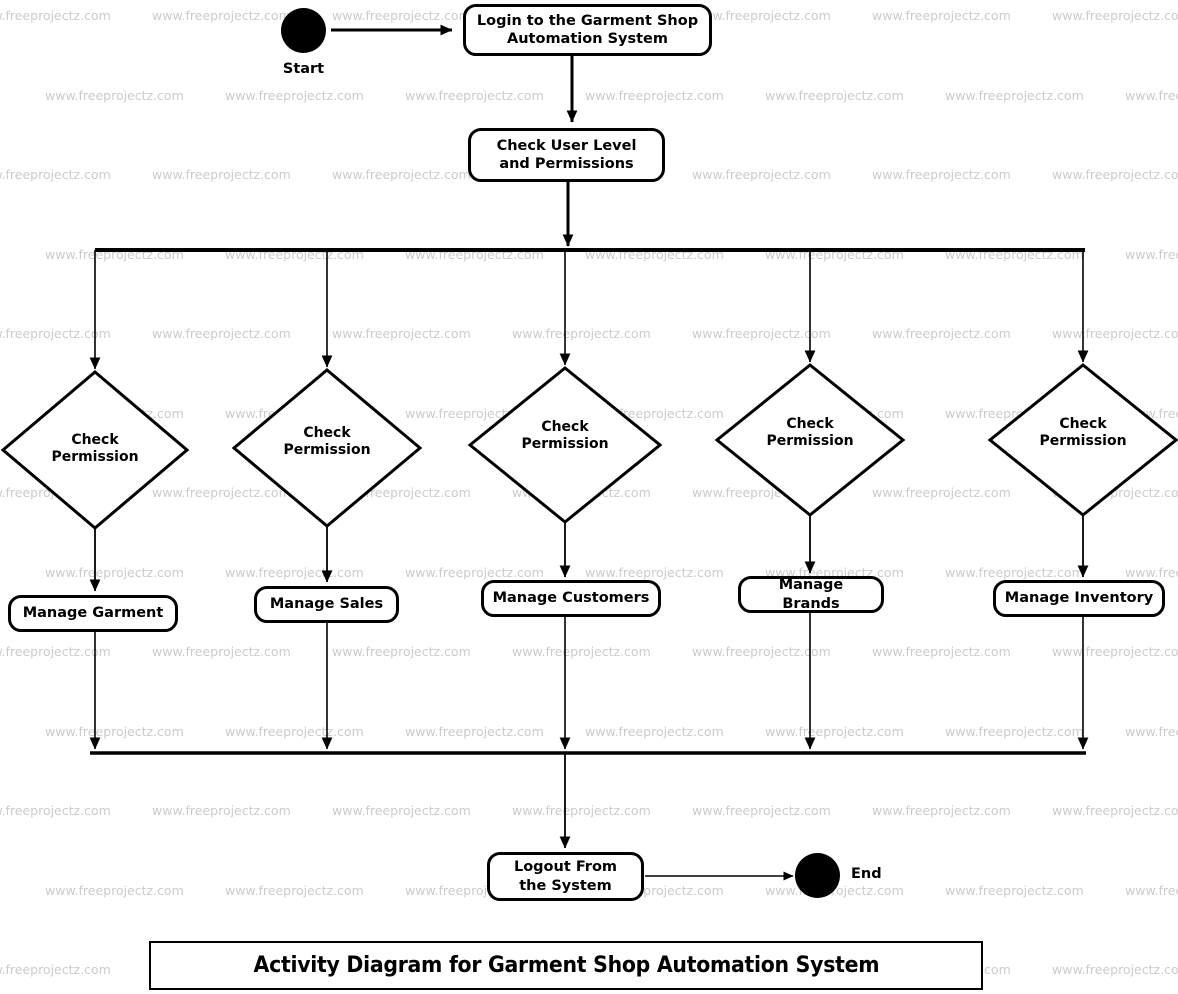  What do you see at coordinates (566, 155) in the screenshot?
I see `activity-check-user-level: Check User Level and Permissions` at bounding box center [566, 155].